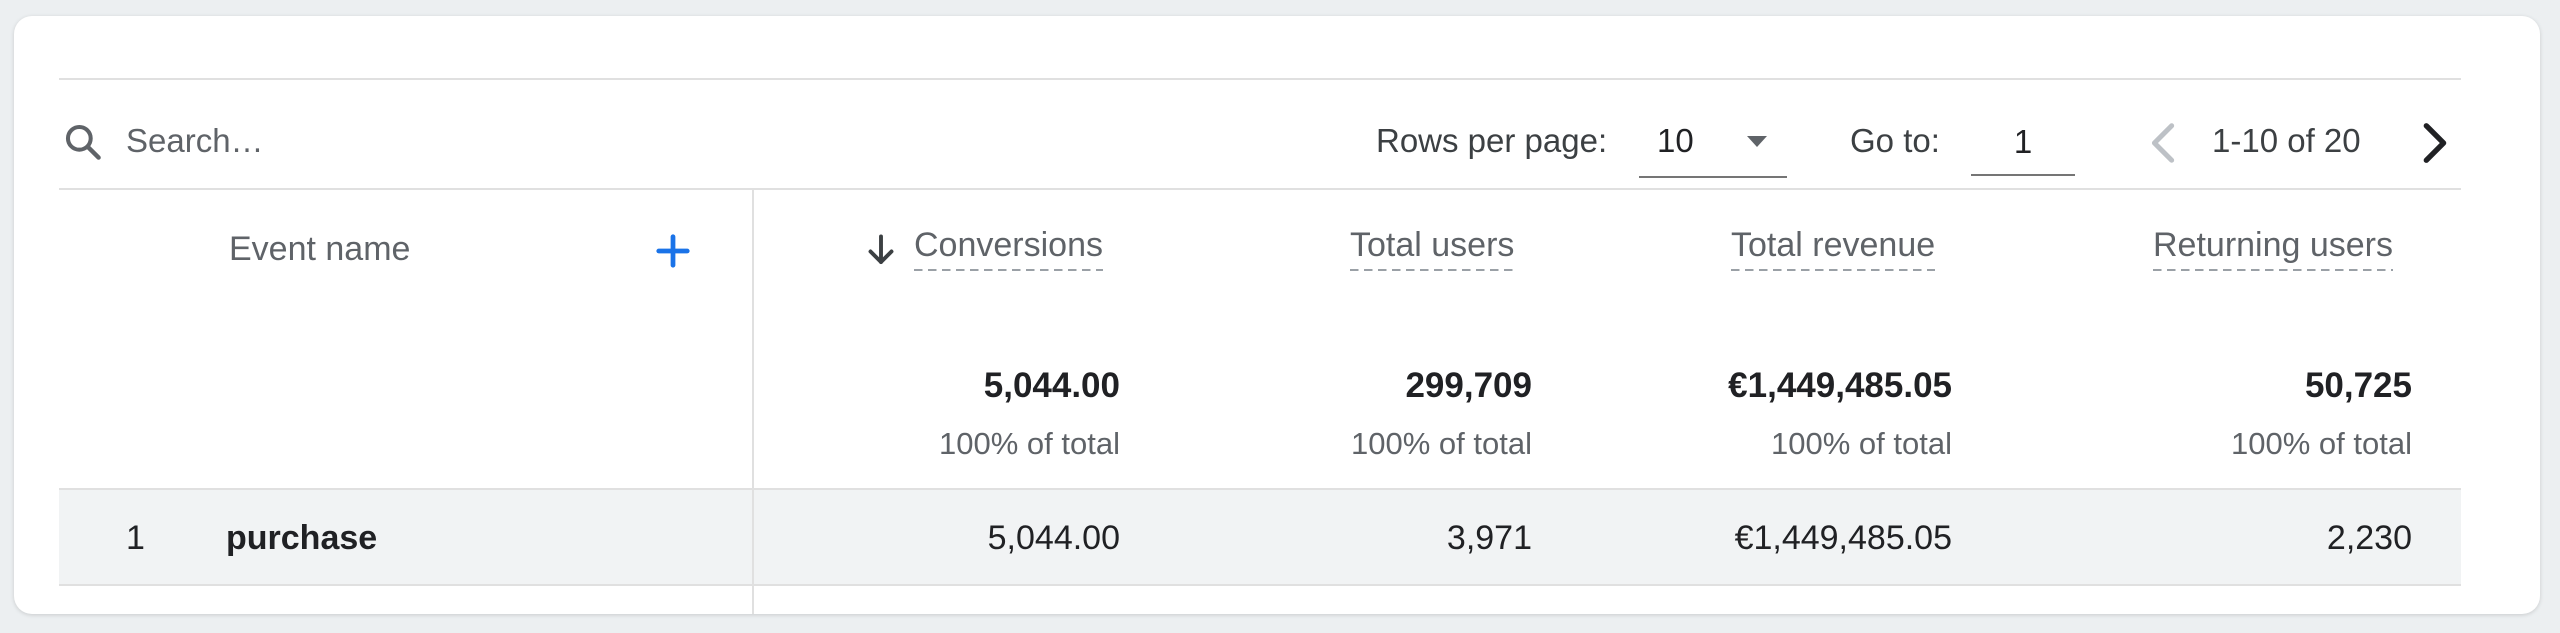 This screenshot has height=633, width=2560. Describe the element at coordinates (2273, 248) in the screenshot. I see `column-header-returning-users: Returning users` at that location.